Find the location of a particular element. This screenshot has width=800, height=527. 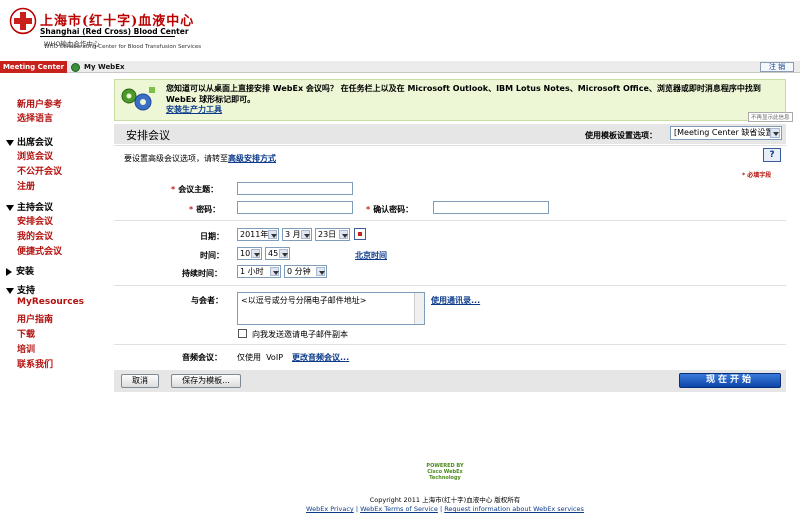

logout-button: 注 销 is located at coordinates (777, 67).